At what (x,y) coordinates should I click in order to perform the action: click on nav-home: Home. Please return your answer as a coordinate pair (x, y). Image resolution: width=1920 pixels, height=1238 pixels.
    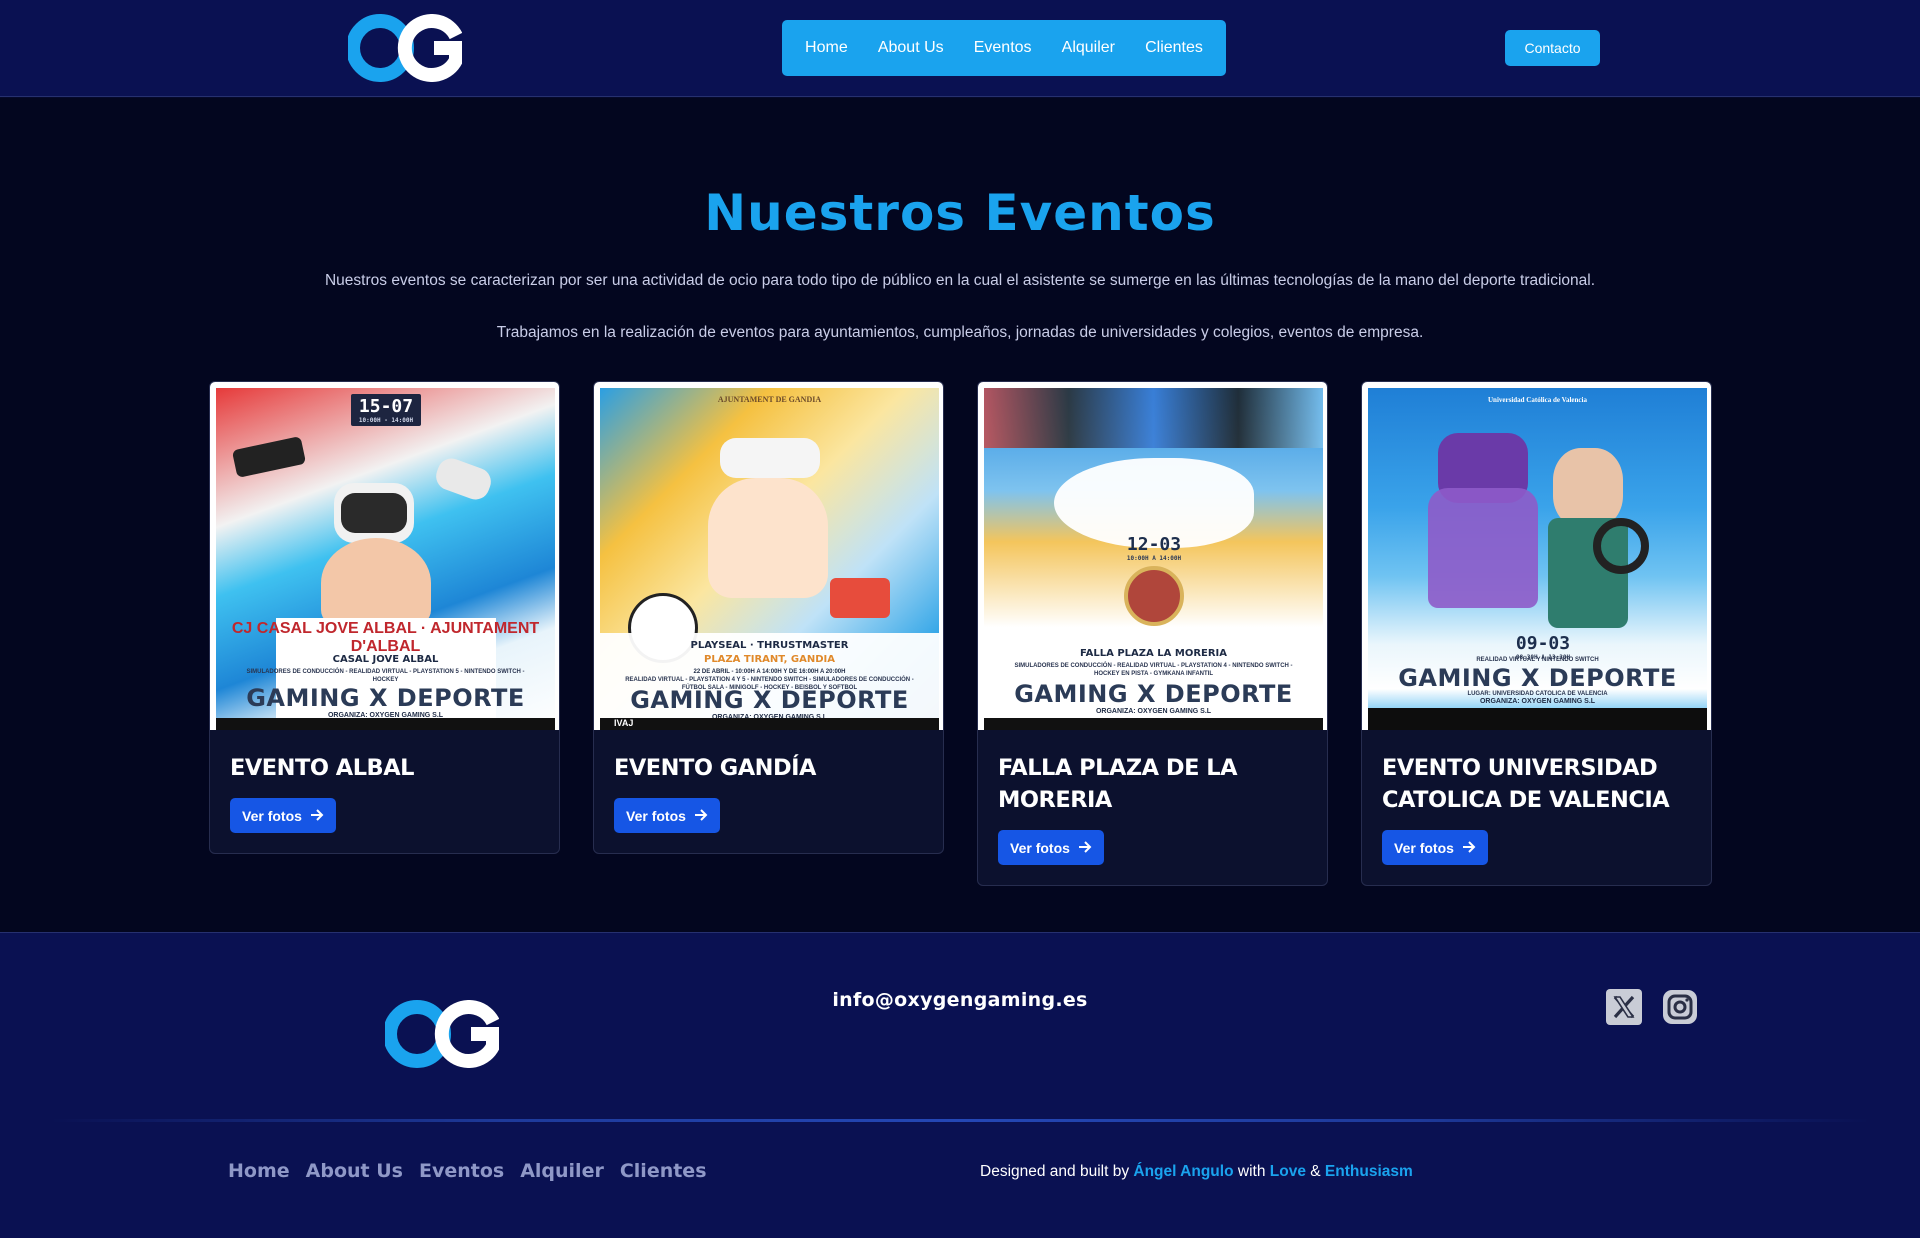
    Looking at the image, I should click on (826, 48).